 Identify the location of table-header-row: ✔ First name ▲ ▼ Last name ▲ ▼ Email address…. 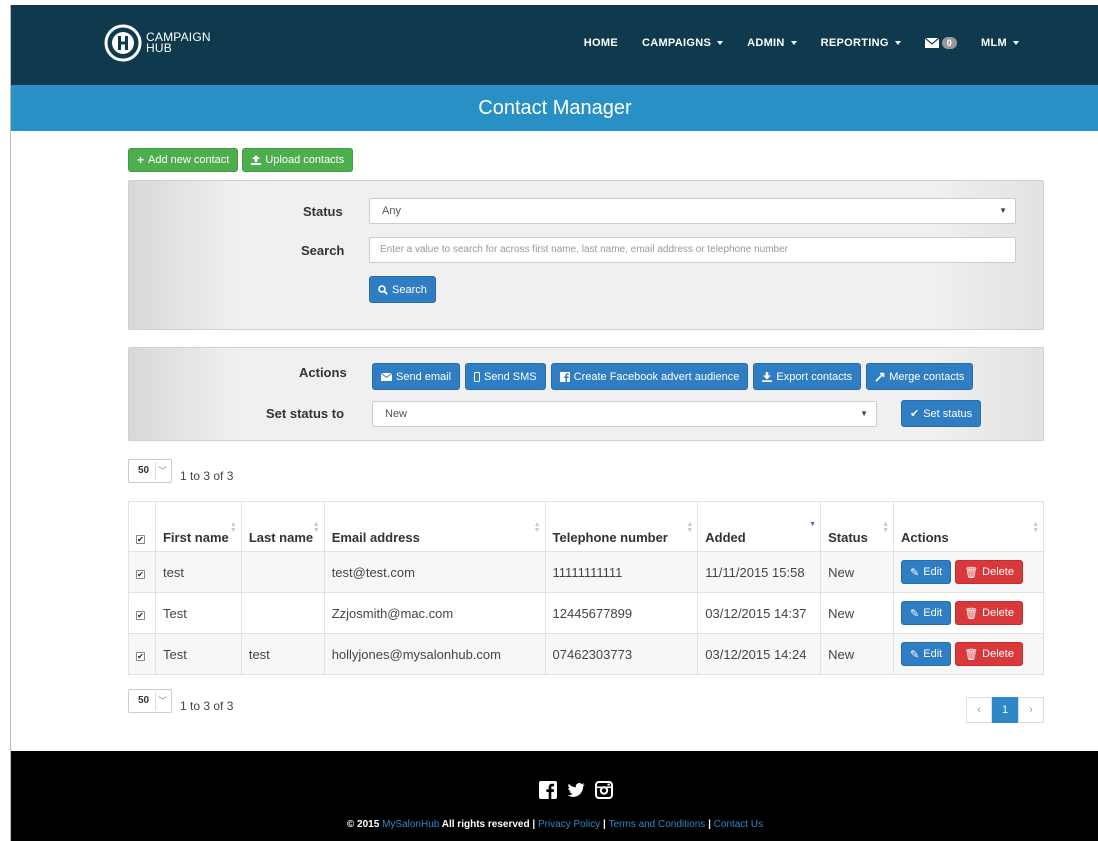
(586, 526).